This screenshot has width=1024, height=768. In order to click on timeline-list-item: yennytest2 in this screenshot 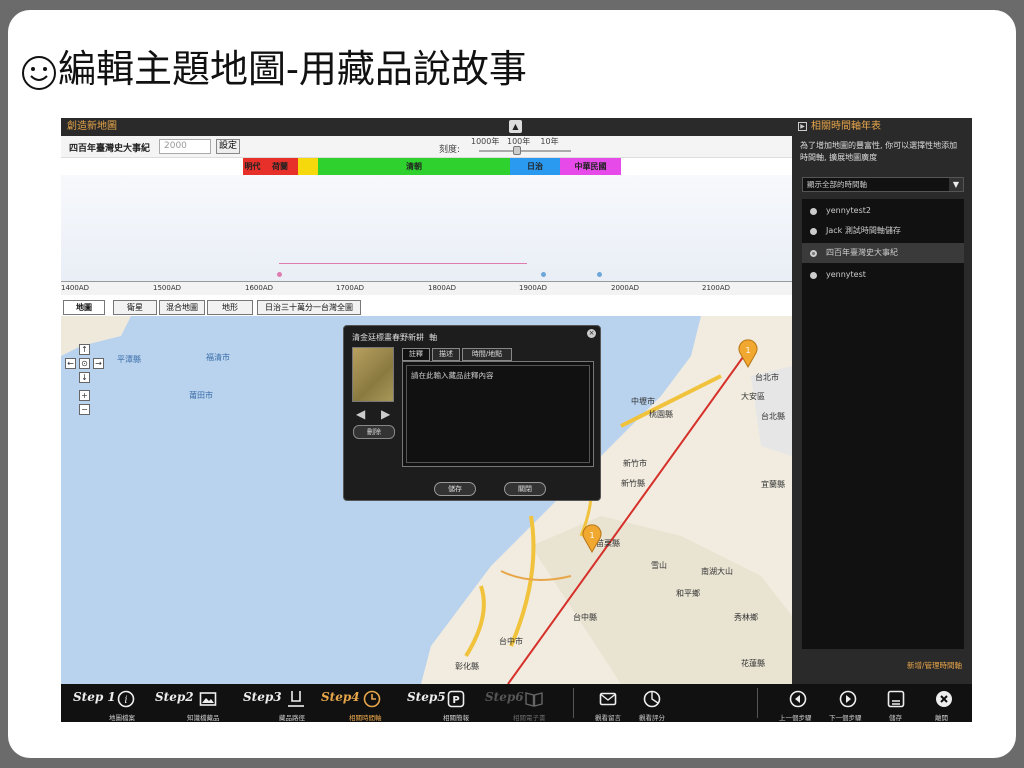, I will do `click(883, 211)`.